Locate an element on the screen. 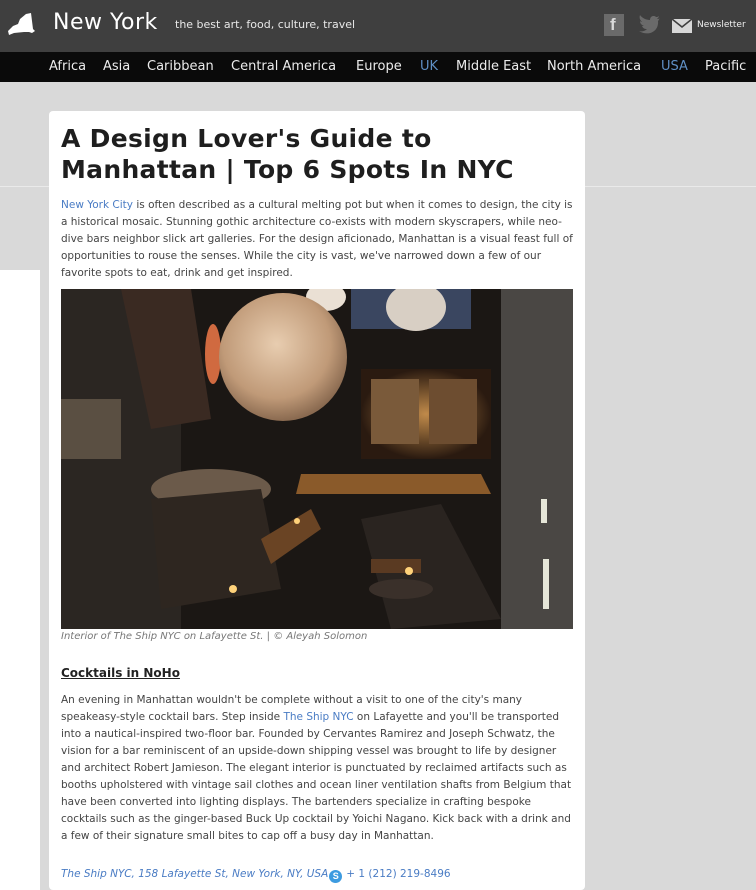  newsletter-link: Newsletter is located at coordinates (721, 25).